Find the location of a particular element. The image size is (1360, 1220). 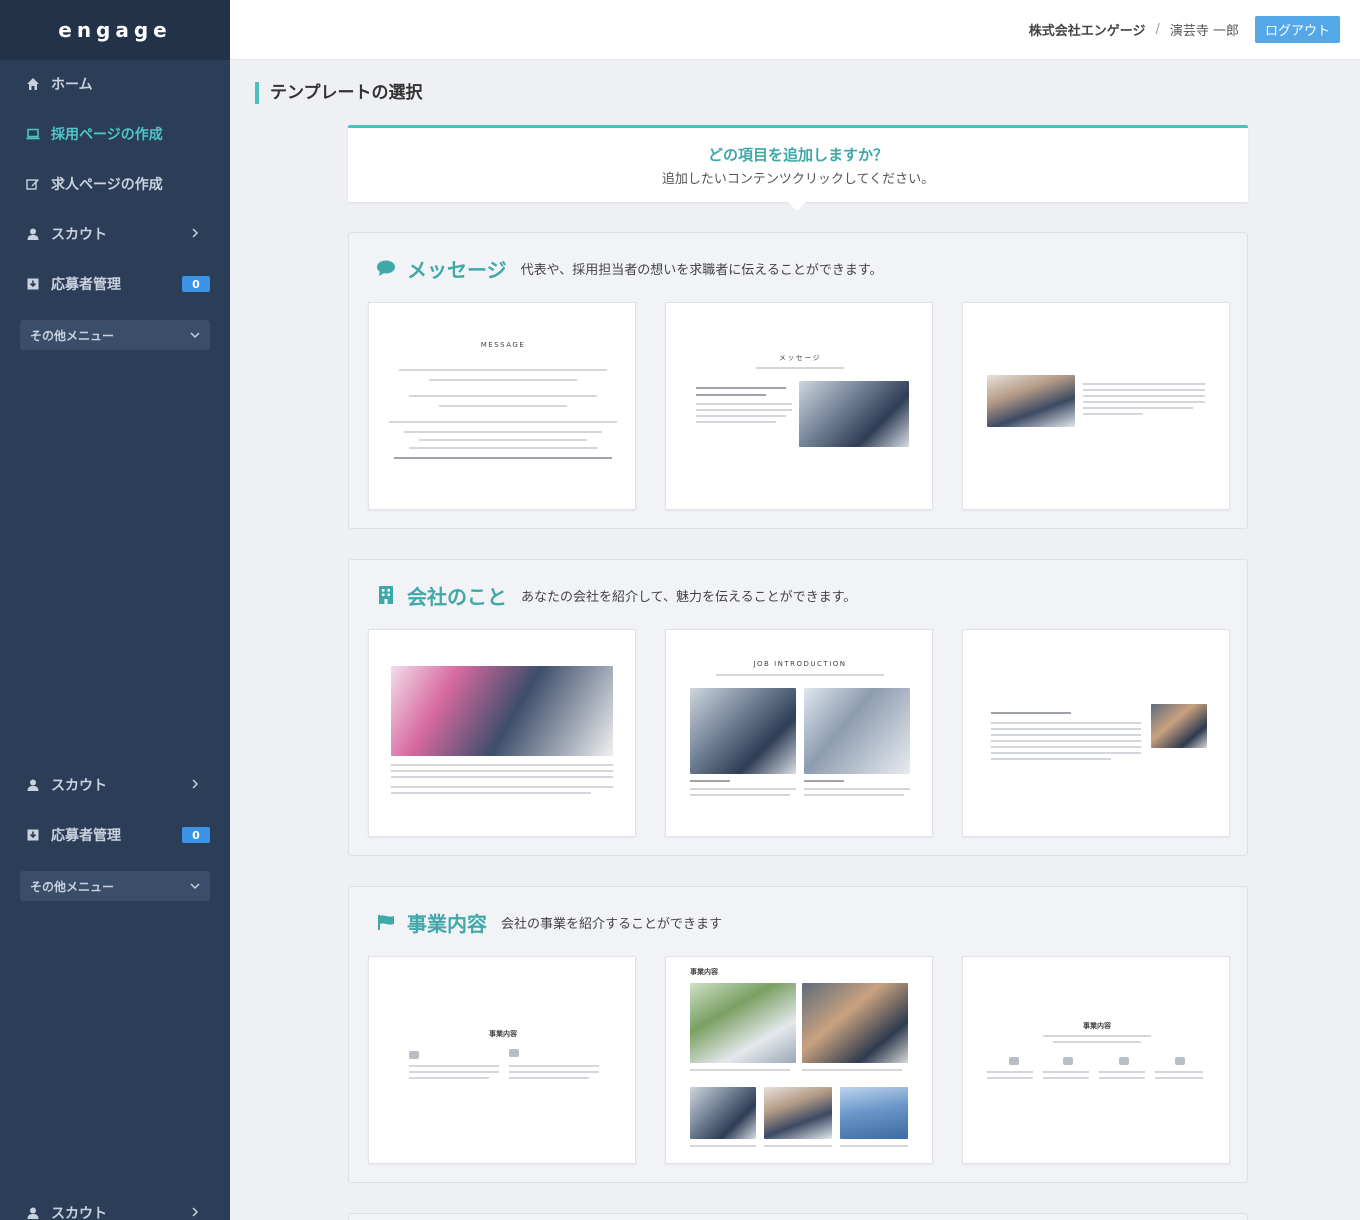

sidebar-item-label: 採用ページの作成 is located at coordinates (107, 135).